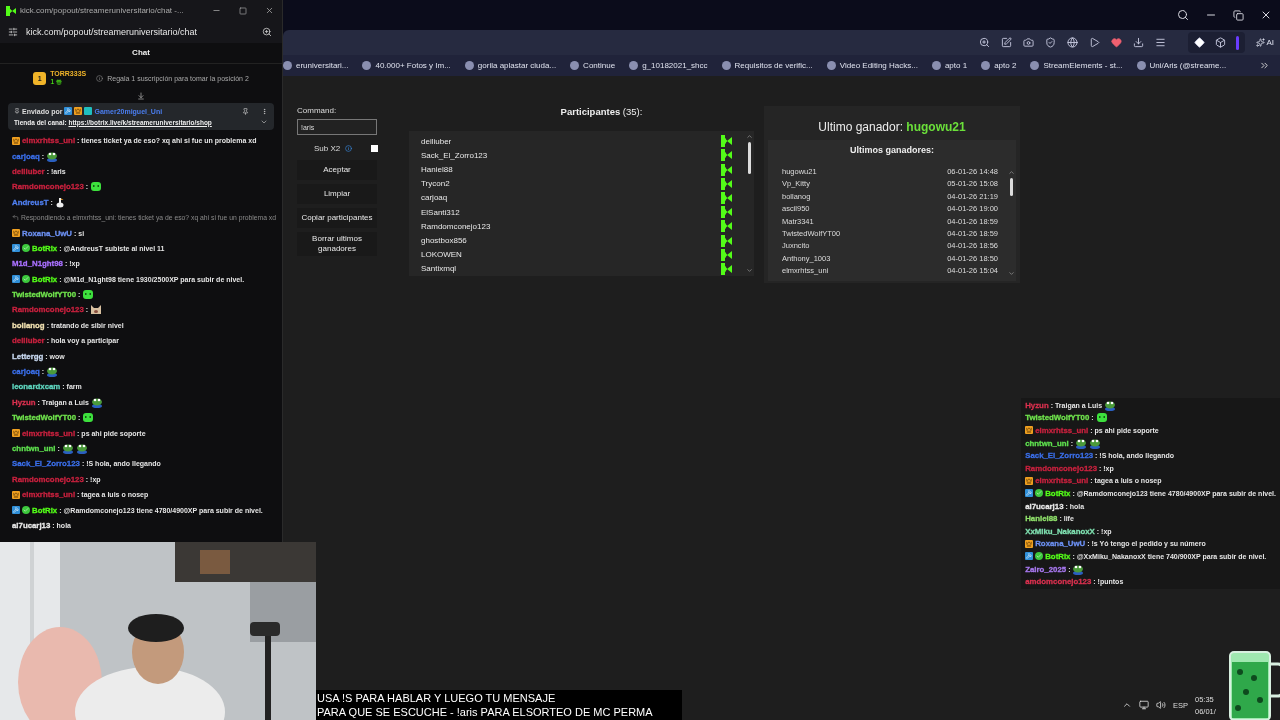 The image size is (1280, 720). I want to click on caption-text: USA !S PARA HABLAR Y LUEGO TU MENSAJE, so click(437, 698).